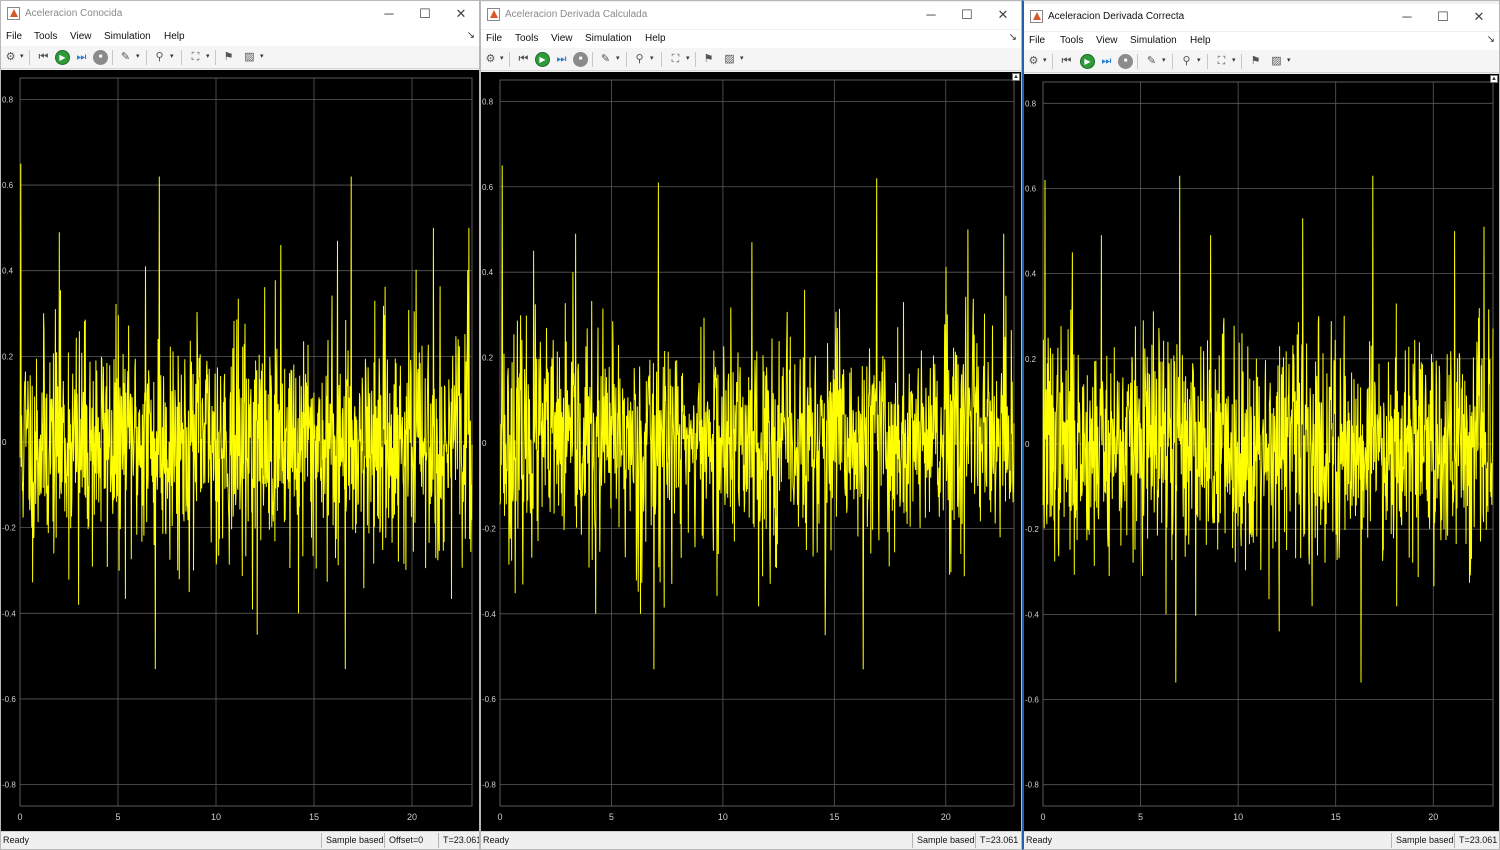 The height and width of the screenshot is (850, 1500). Describe the element at coordinates (493, 14) in the screenshot. I see `matlab-icon` at that location.